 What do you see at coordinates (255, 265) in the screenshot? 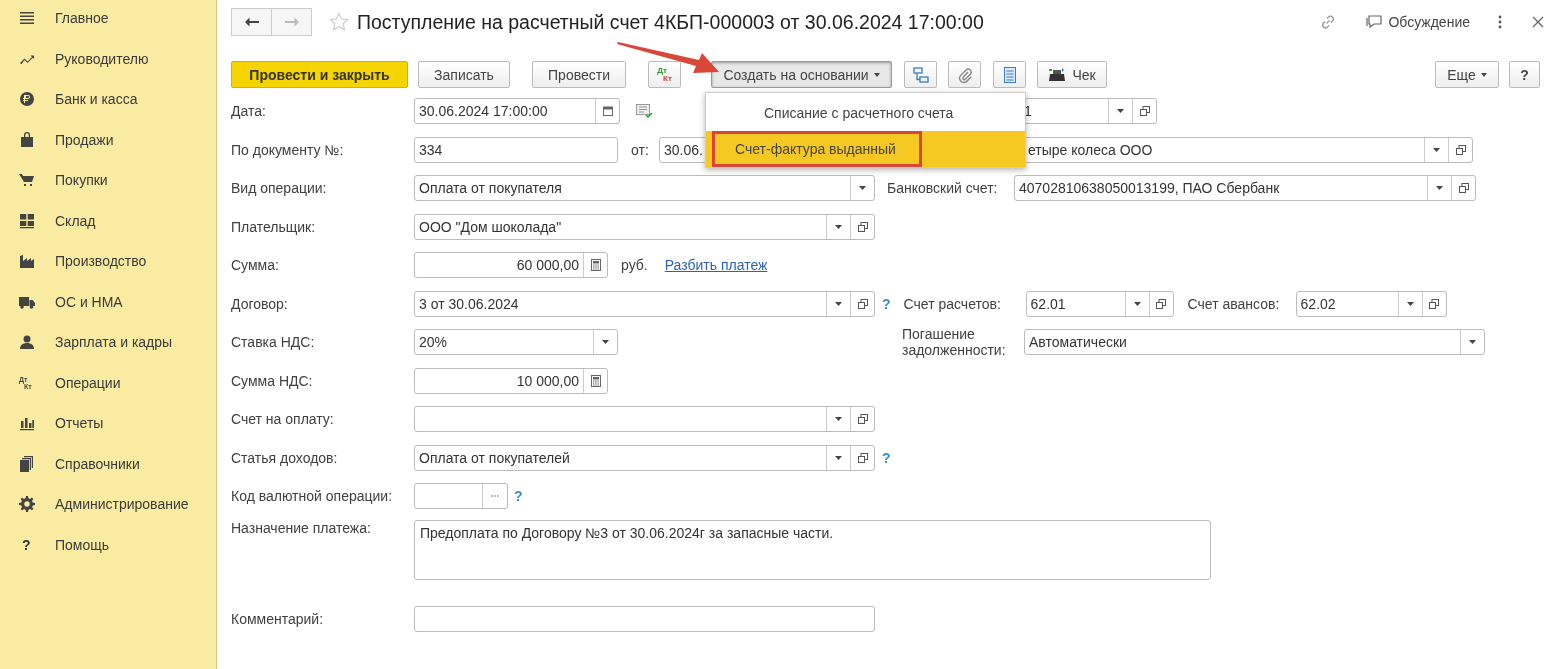
I see `field-label: Сумма:` at bounding box center [255, 265].